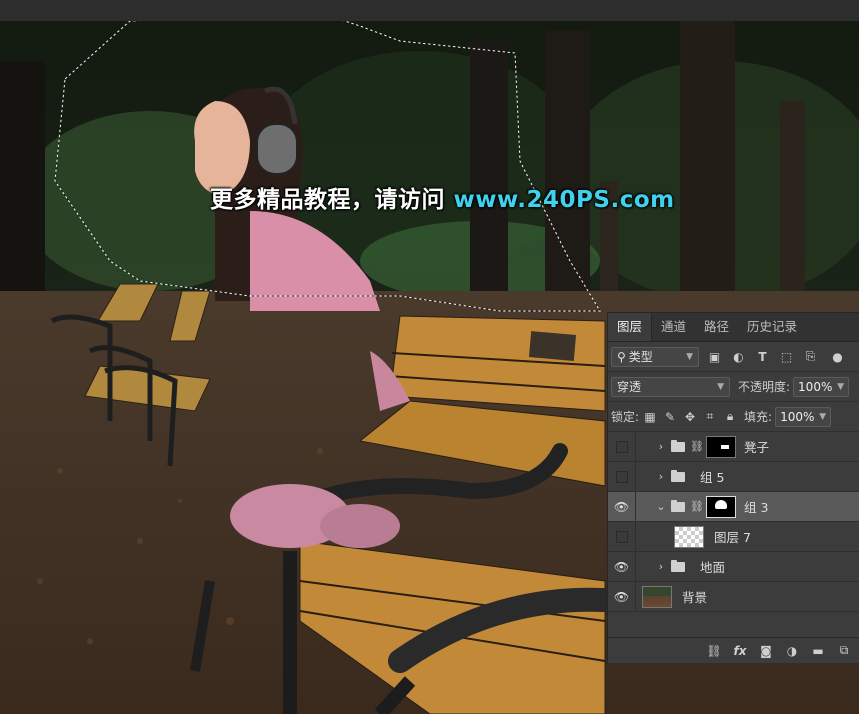 The image size is (859, 714). What do you see at coordinates (332, 200) in the screenshot?
I see `watermark-text: 更多精品教程，请访问` at bounding box center [332, 200].